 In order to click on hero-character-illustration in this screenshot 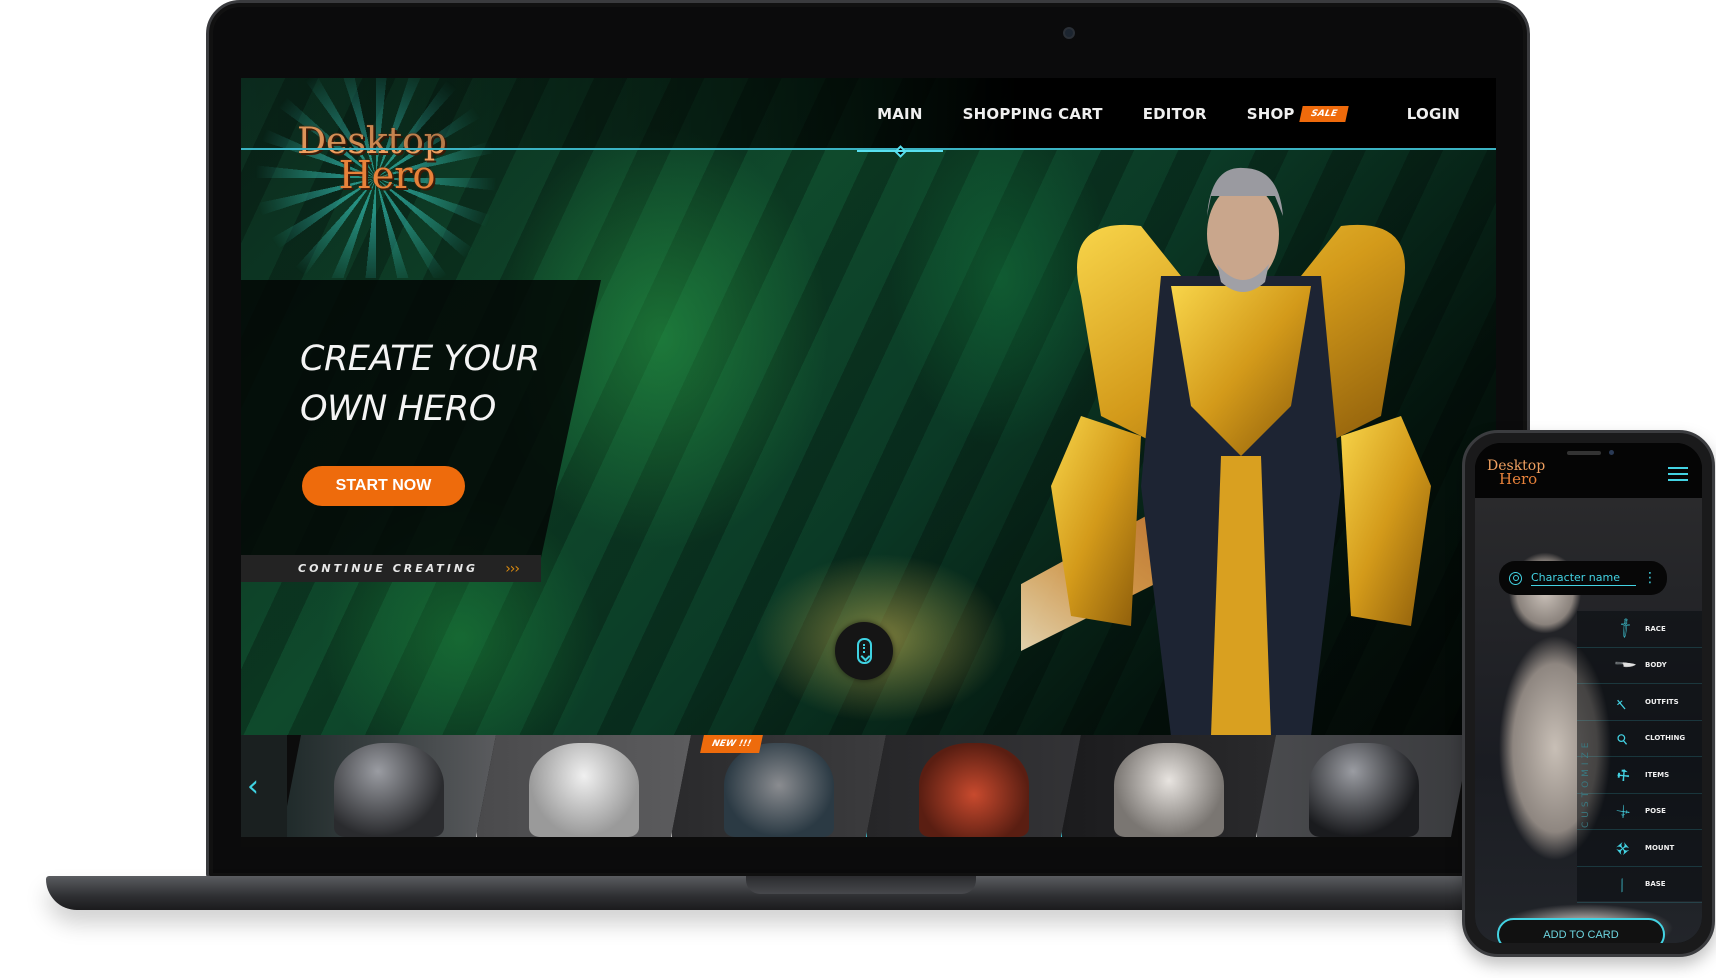, I will do `click(1226, 451)`.